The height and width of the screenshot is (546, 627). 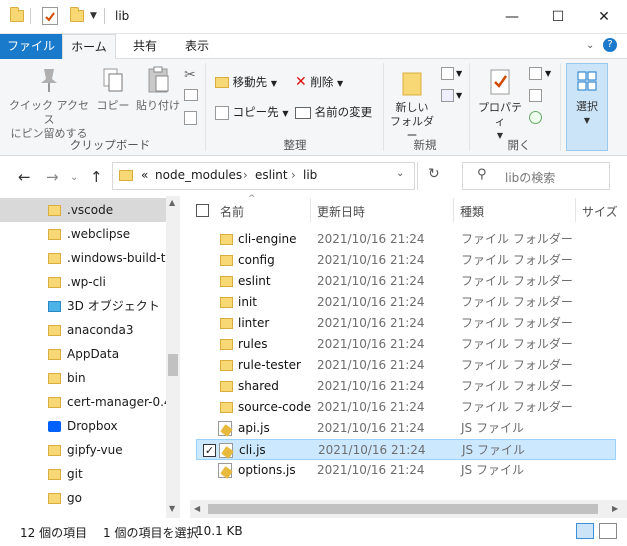 I want to click on column-date-modified: 更新日時, so click(x=341, y=211).